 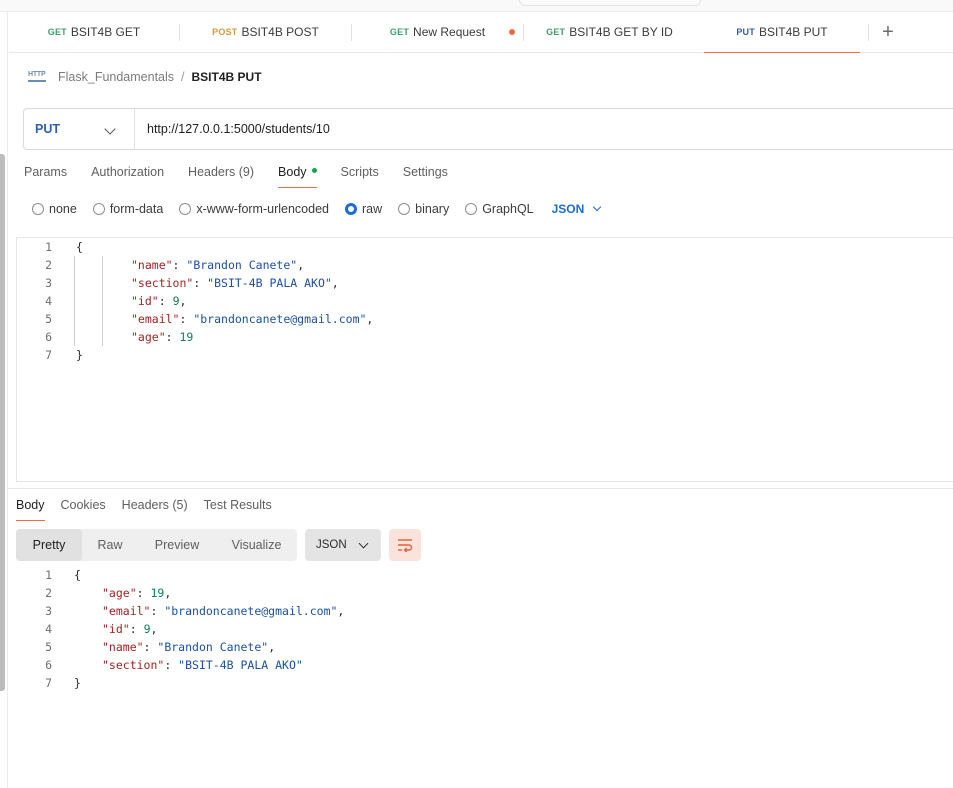 I want to click on radio-binary: binary, so click(x=423, y=209).